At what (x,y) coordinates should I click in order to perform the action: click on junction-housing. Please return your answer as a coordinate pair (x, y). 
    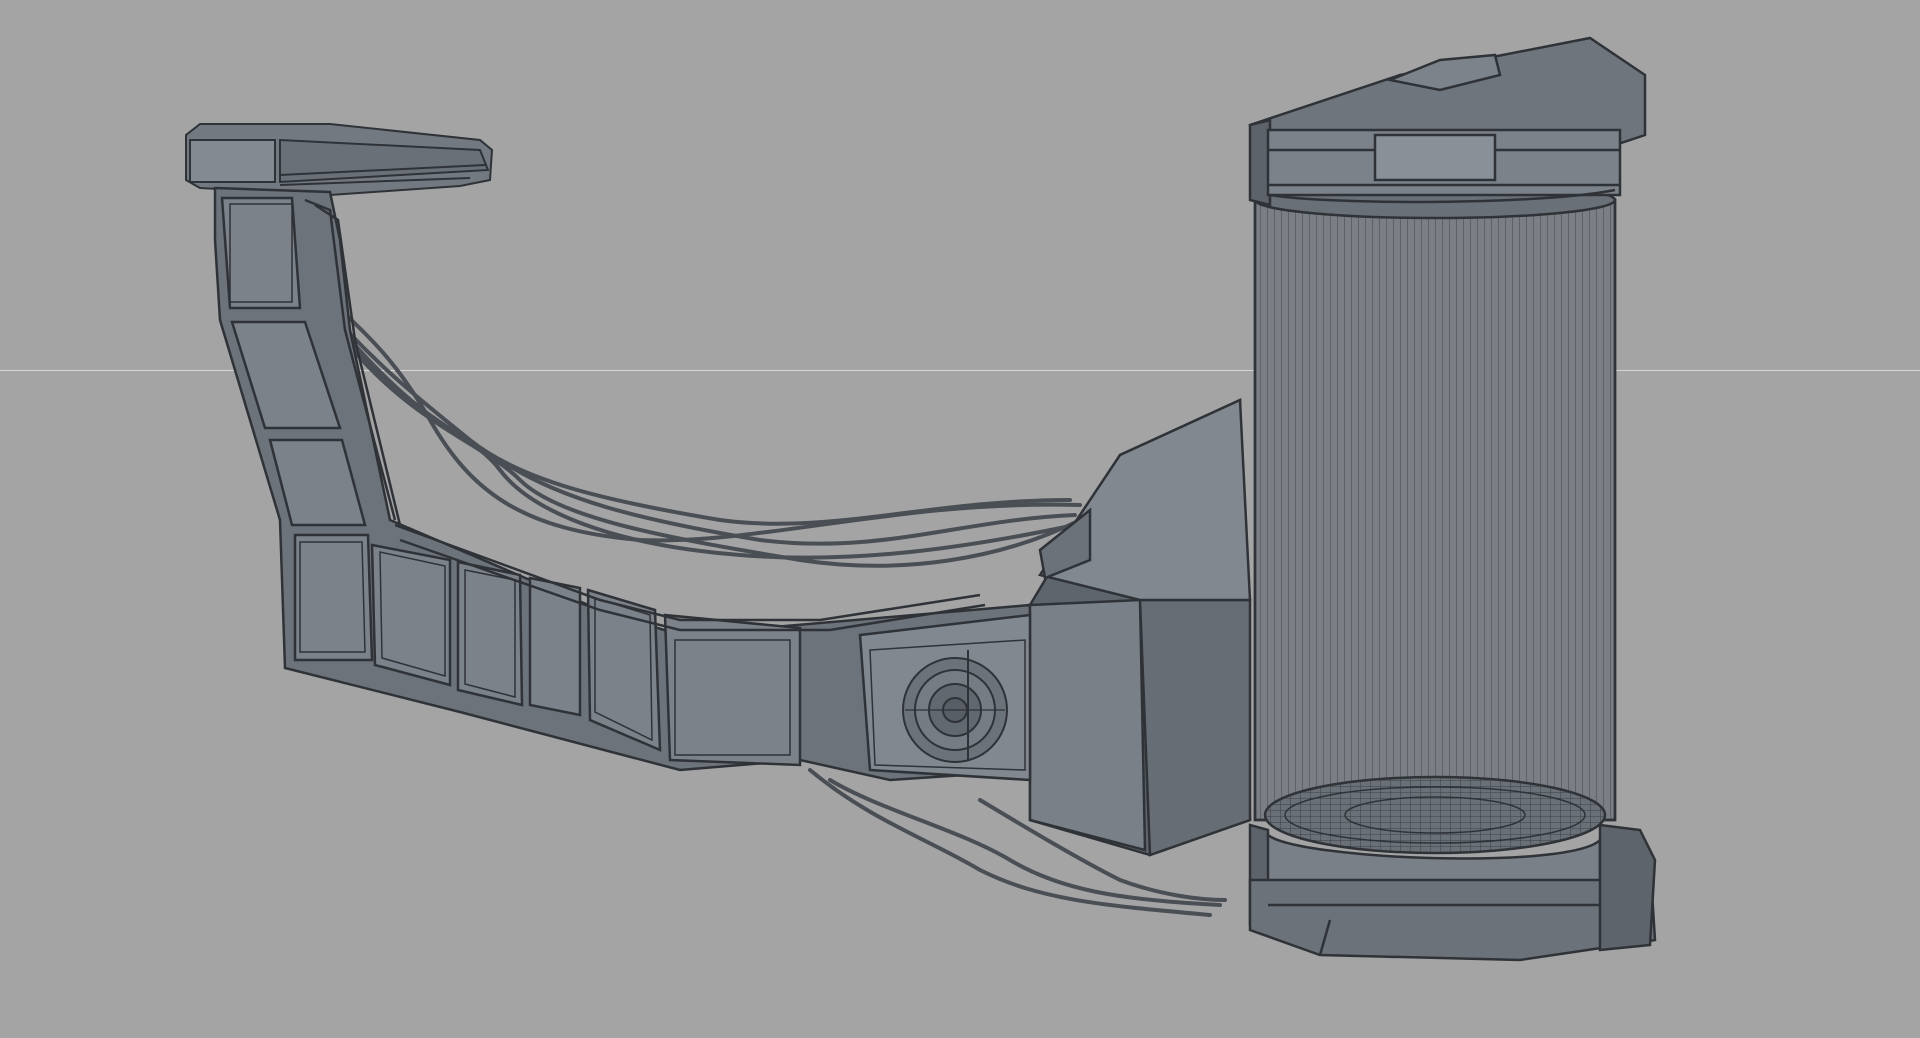
    Looking at the image, I should click on (1055, 627).